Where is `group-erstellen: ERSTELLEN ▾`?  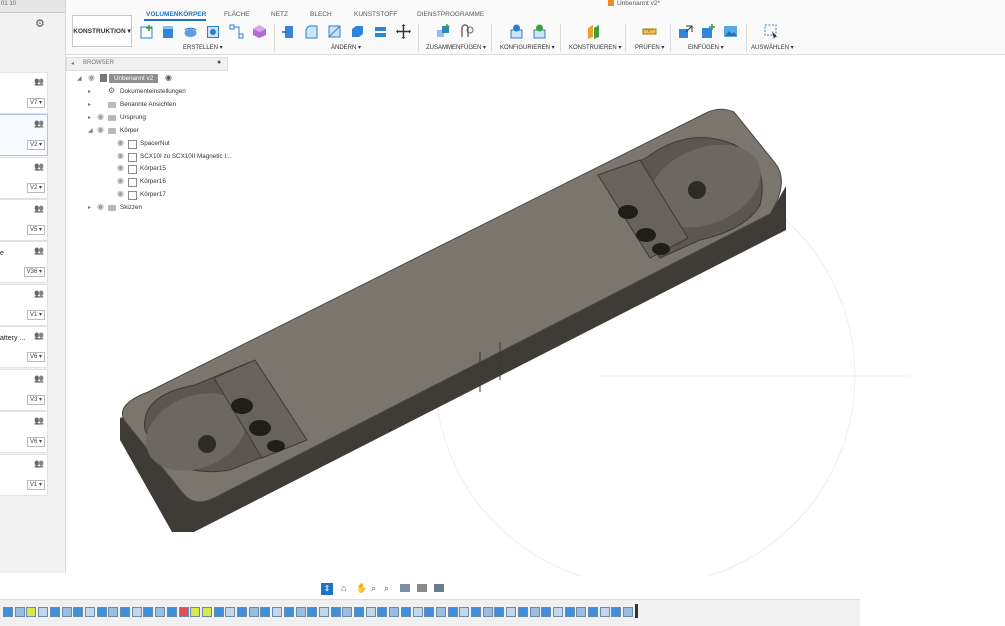
group-erstellen: ERSTELLEN ▾ is located at coordinates (203, 47).